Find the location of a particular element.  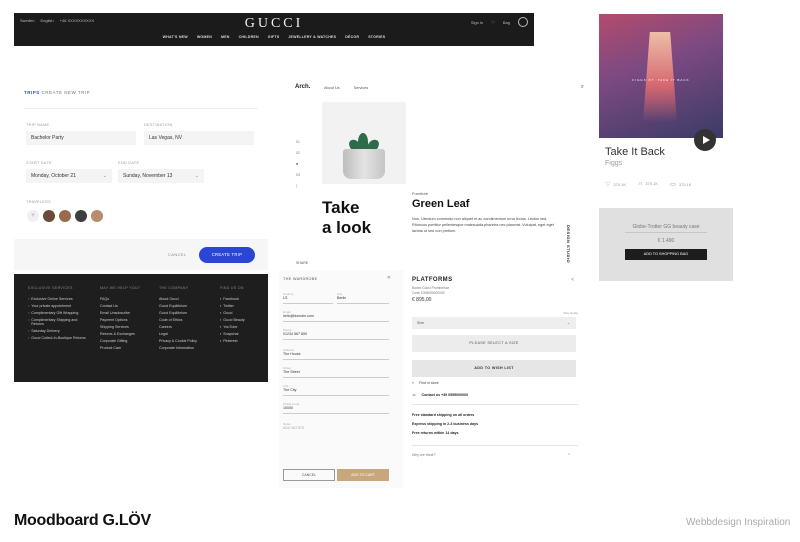

town-field: City The City is located at coordinates (336, 390).